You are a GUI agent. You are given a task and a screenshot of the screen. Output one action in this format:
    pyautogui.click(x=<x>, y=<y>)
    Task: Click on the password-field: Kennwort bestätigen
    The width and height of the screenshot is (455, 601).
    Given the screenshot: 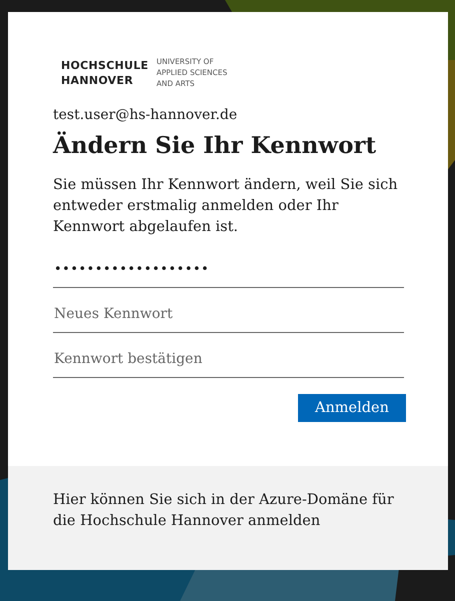 What is the action you would take?
    pyautogui.click(x=228, y=359)
    